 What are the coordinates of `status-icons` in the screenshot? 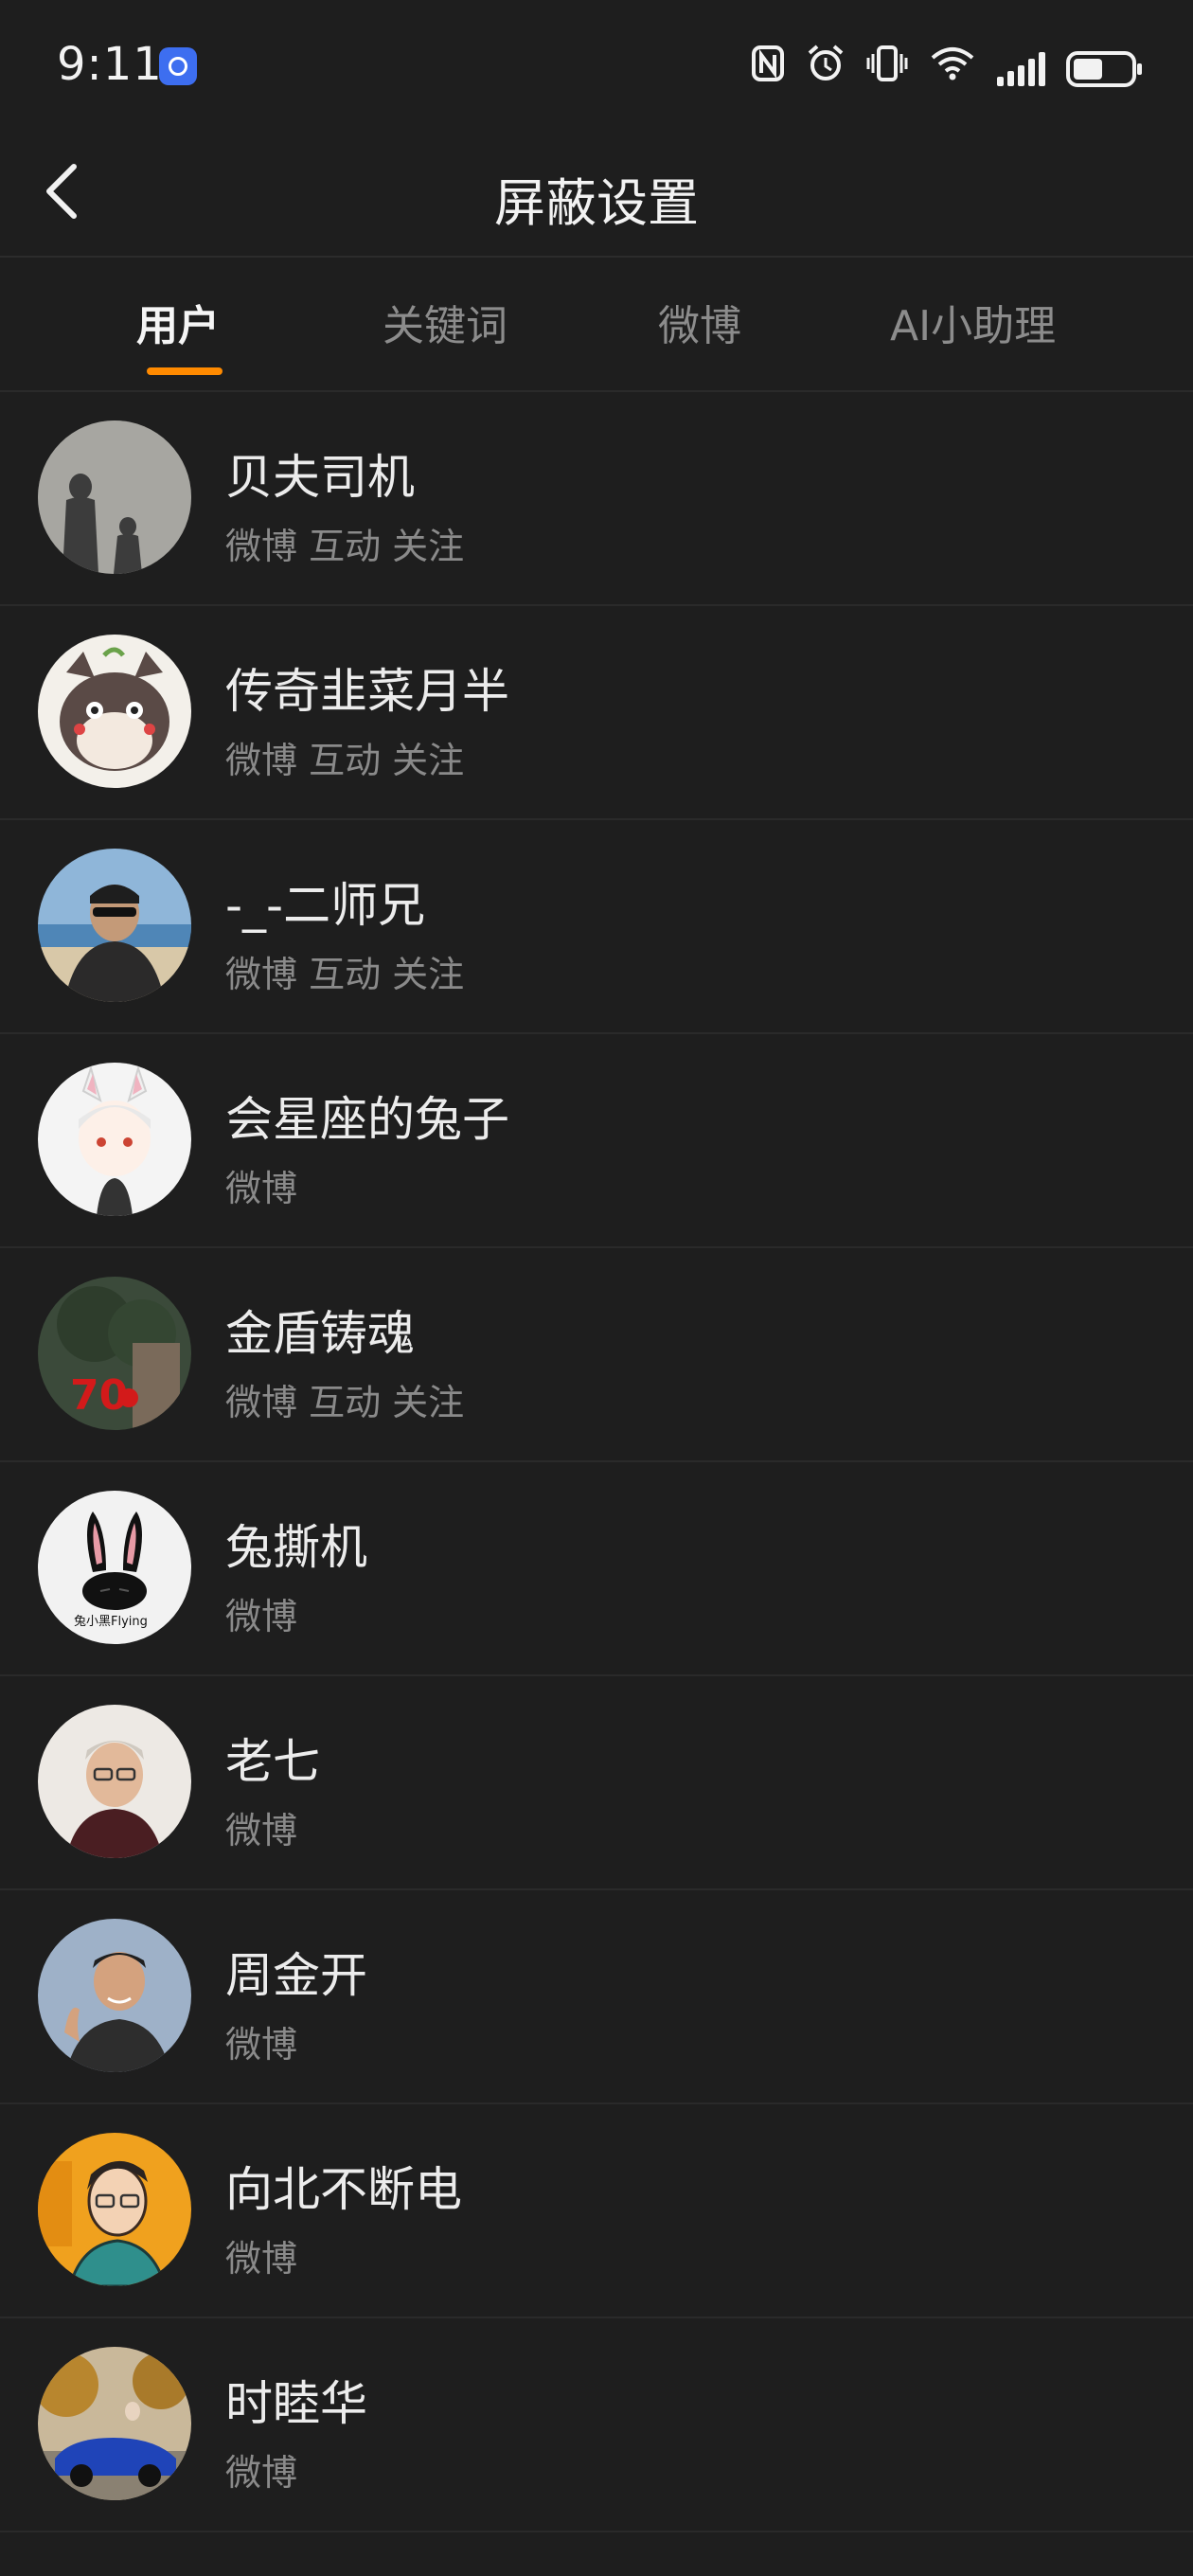 It's located at (946, 69).